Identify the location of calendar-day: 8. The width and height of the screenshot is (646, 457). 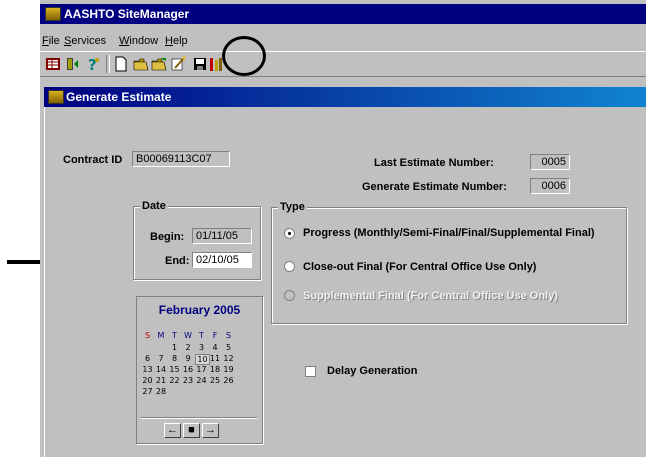
(174, 358).